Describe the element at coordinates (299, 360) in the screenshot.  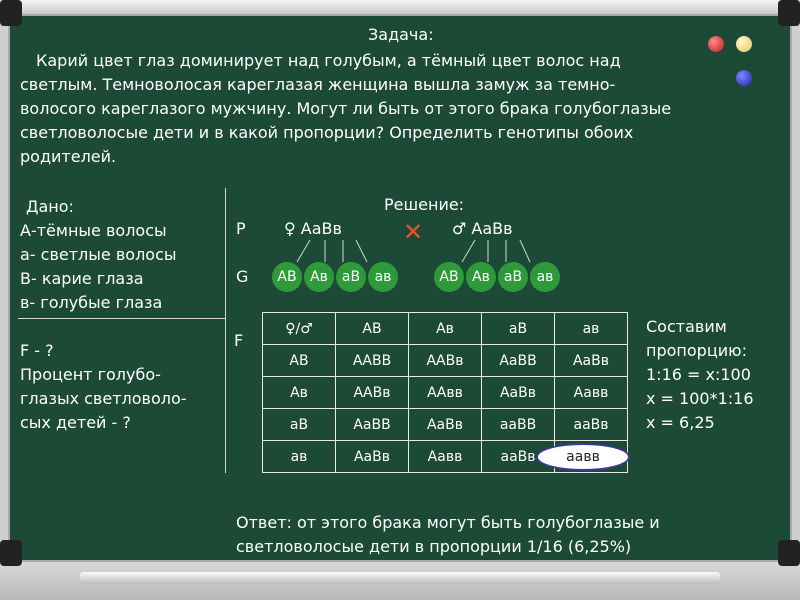
I see `cell: АВ` at that location.